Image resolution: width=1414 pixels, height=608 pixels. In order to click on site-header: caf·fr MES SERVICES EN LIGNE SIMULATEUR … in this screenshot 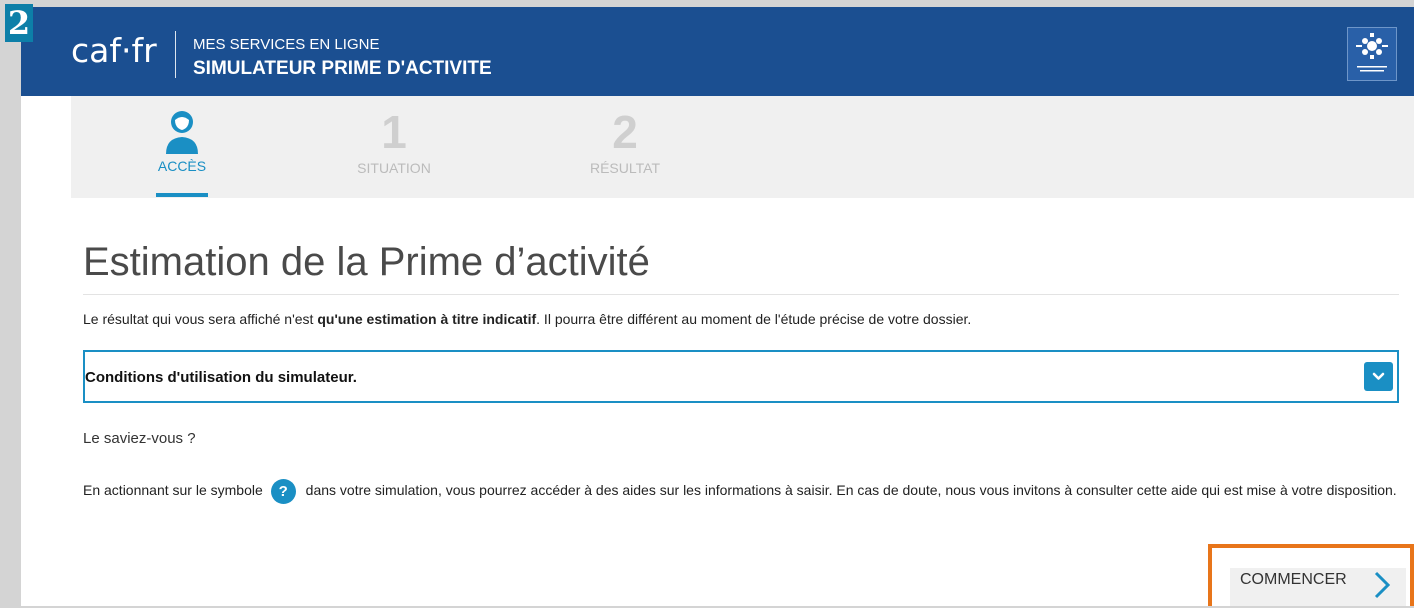, I will do `click(717, 51)`.